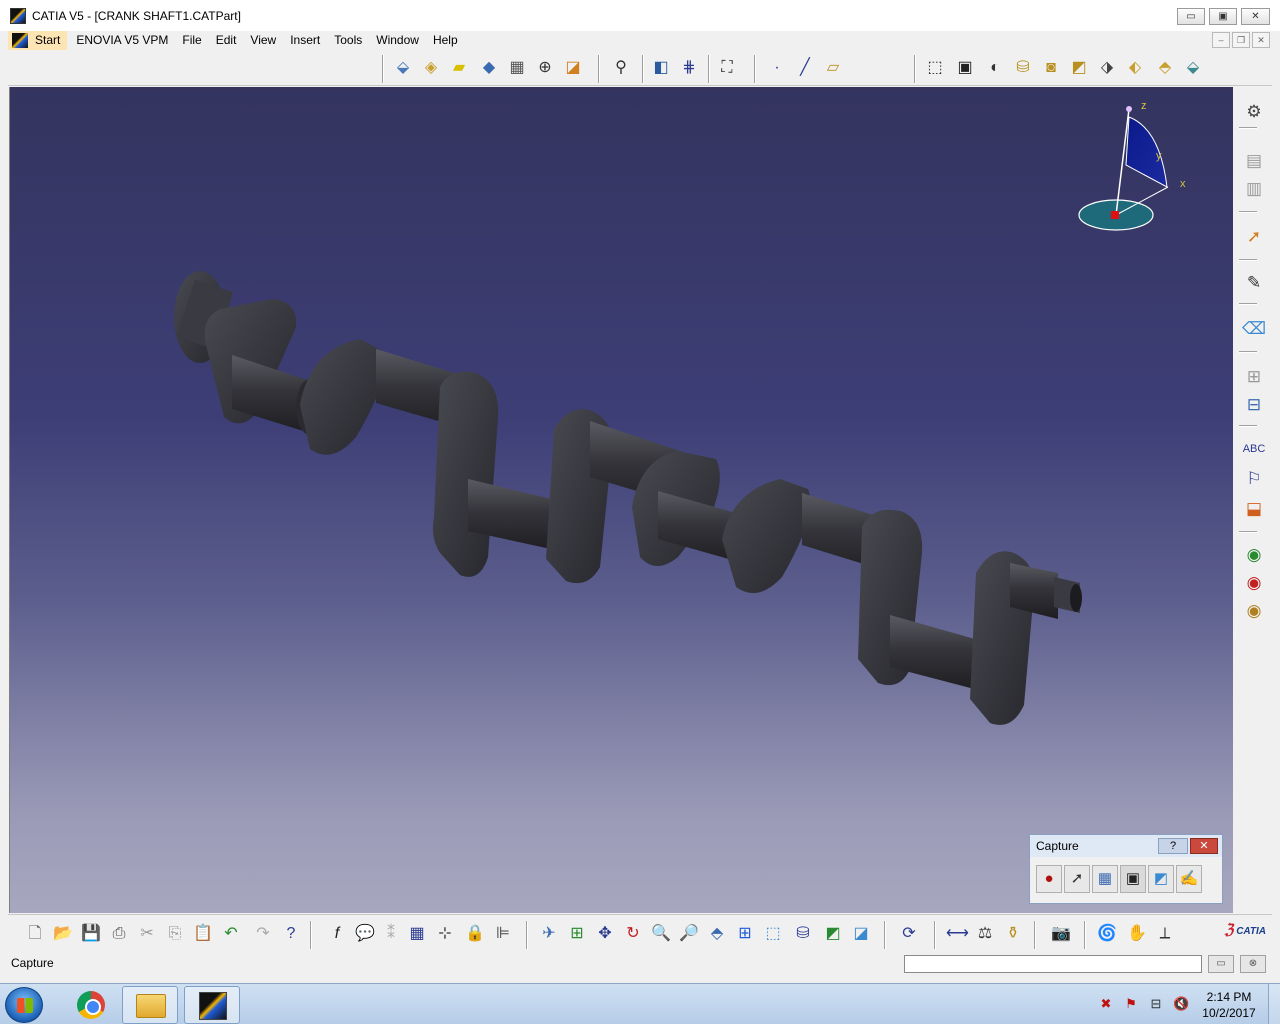 Image resolution: width=1280 pixels, height=1024 pixels. Describe the element at coordinates (1254, 583) in the screenshot. I see `analysis-icon: ◉` at that location.